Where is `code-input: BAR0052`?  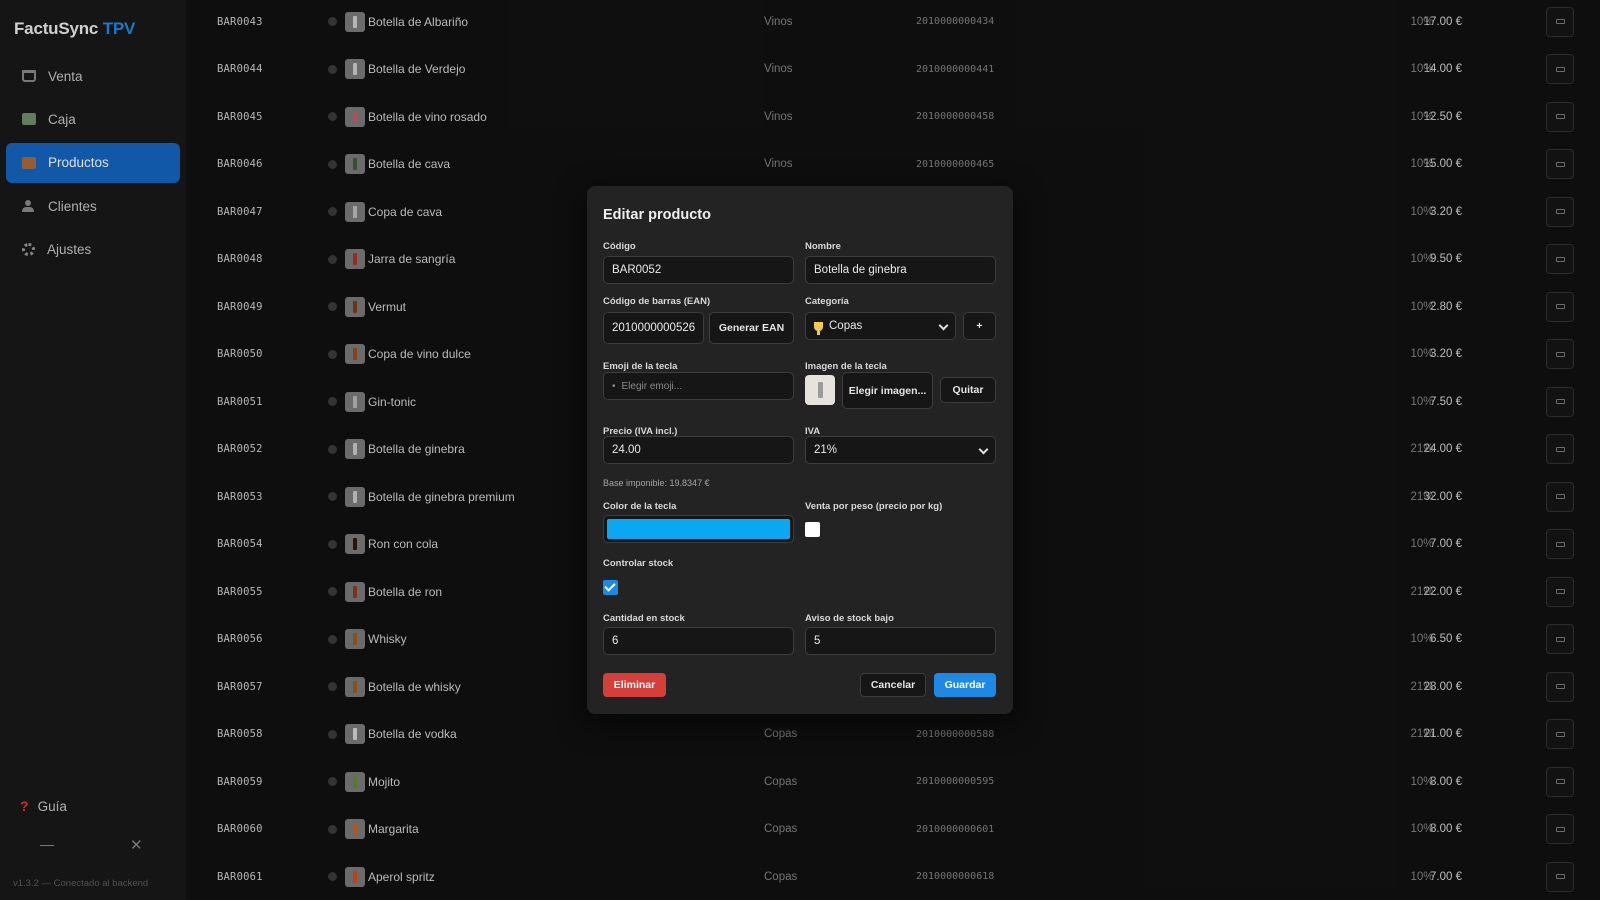
code-input: BAR0052 is located at coordinates (698, 270).